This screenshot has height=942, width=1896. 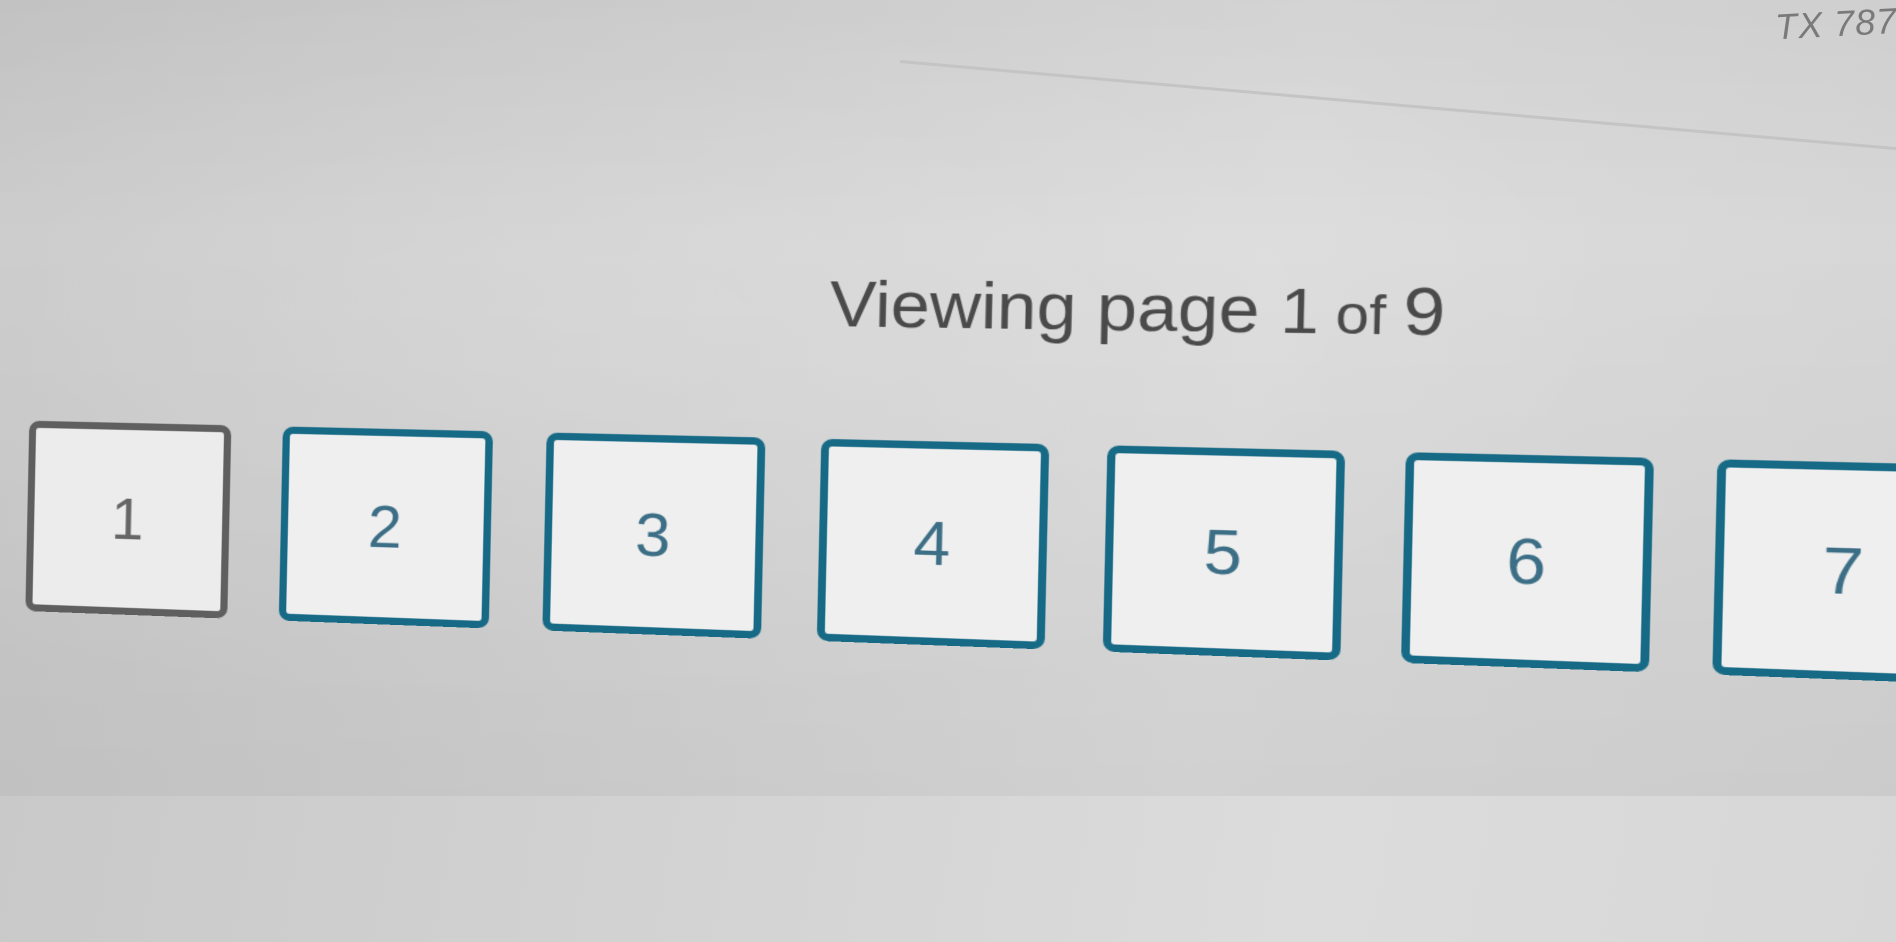 I want to click on current-page-number: 1, so click(x=1299, y=311).